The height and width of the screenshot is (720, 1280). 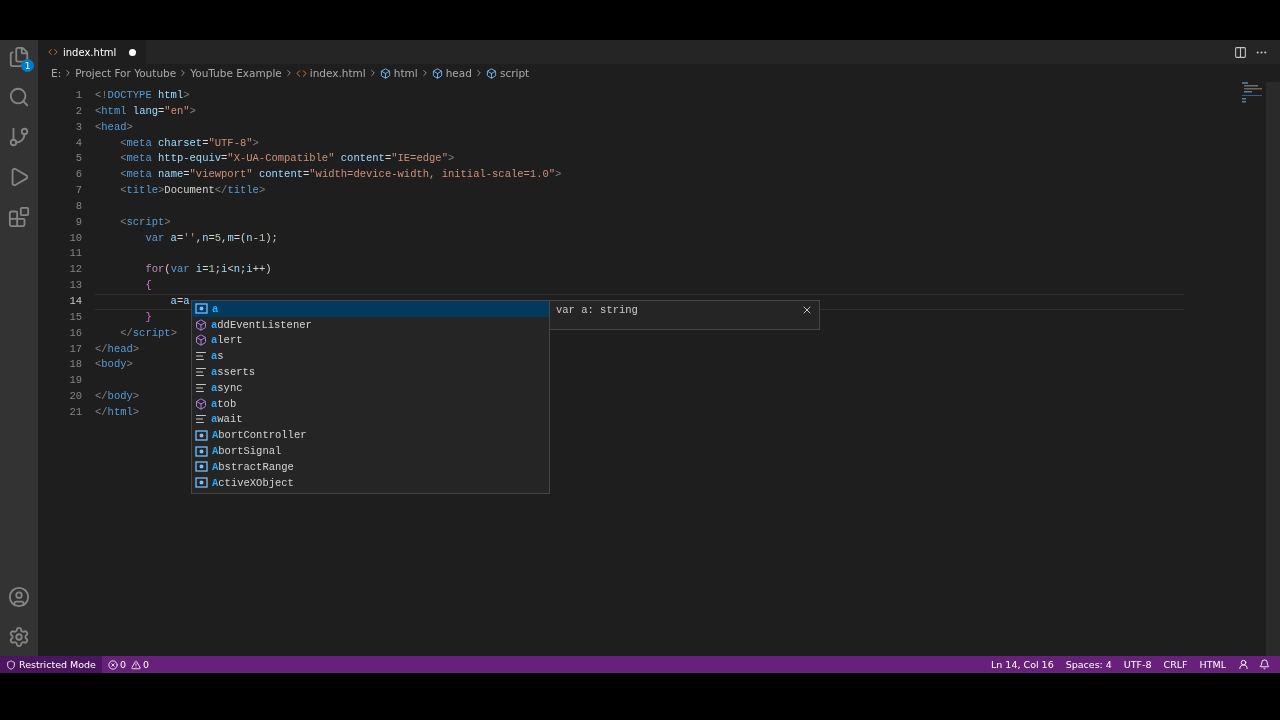 I want to click on line-number: 1, so click(x=78, y=95).